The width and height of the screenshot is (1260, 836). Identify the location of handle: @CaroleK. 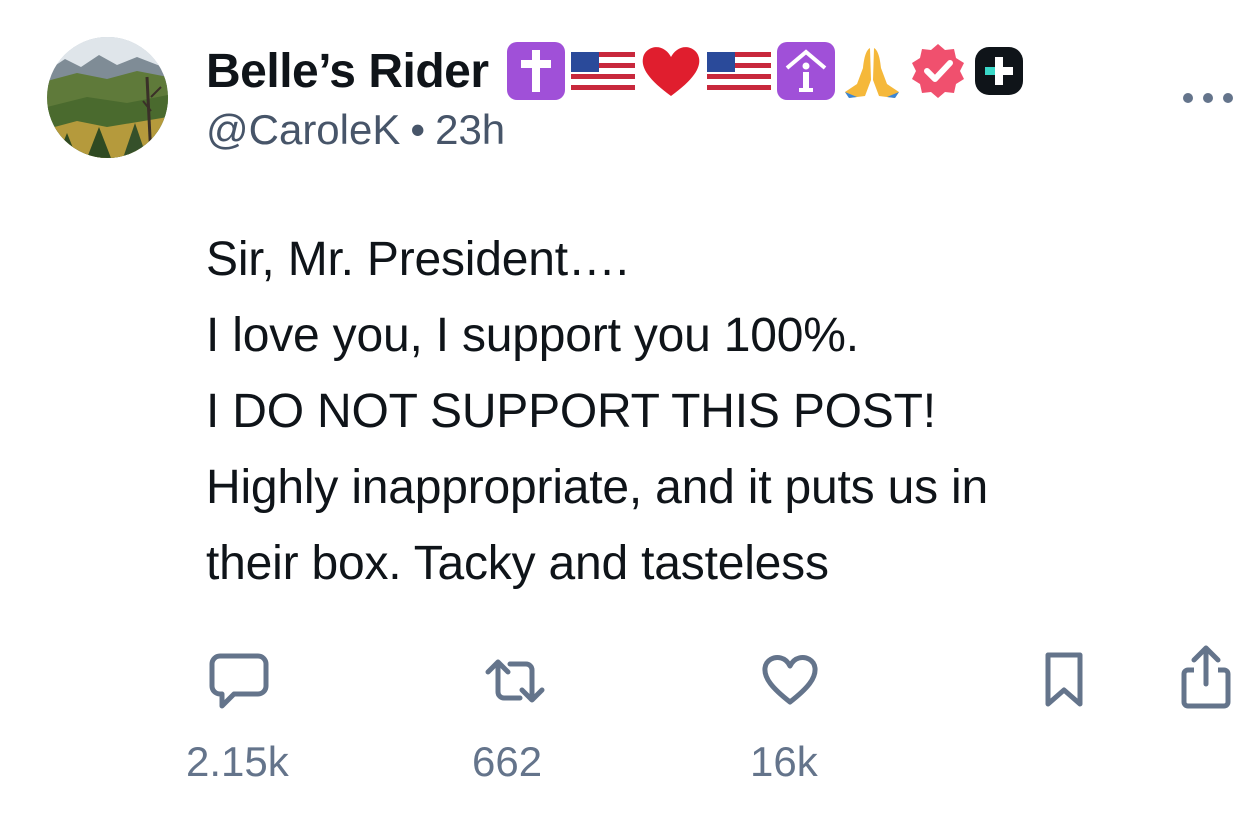
(303, 129).